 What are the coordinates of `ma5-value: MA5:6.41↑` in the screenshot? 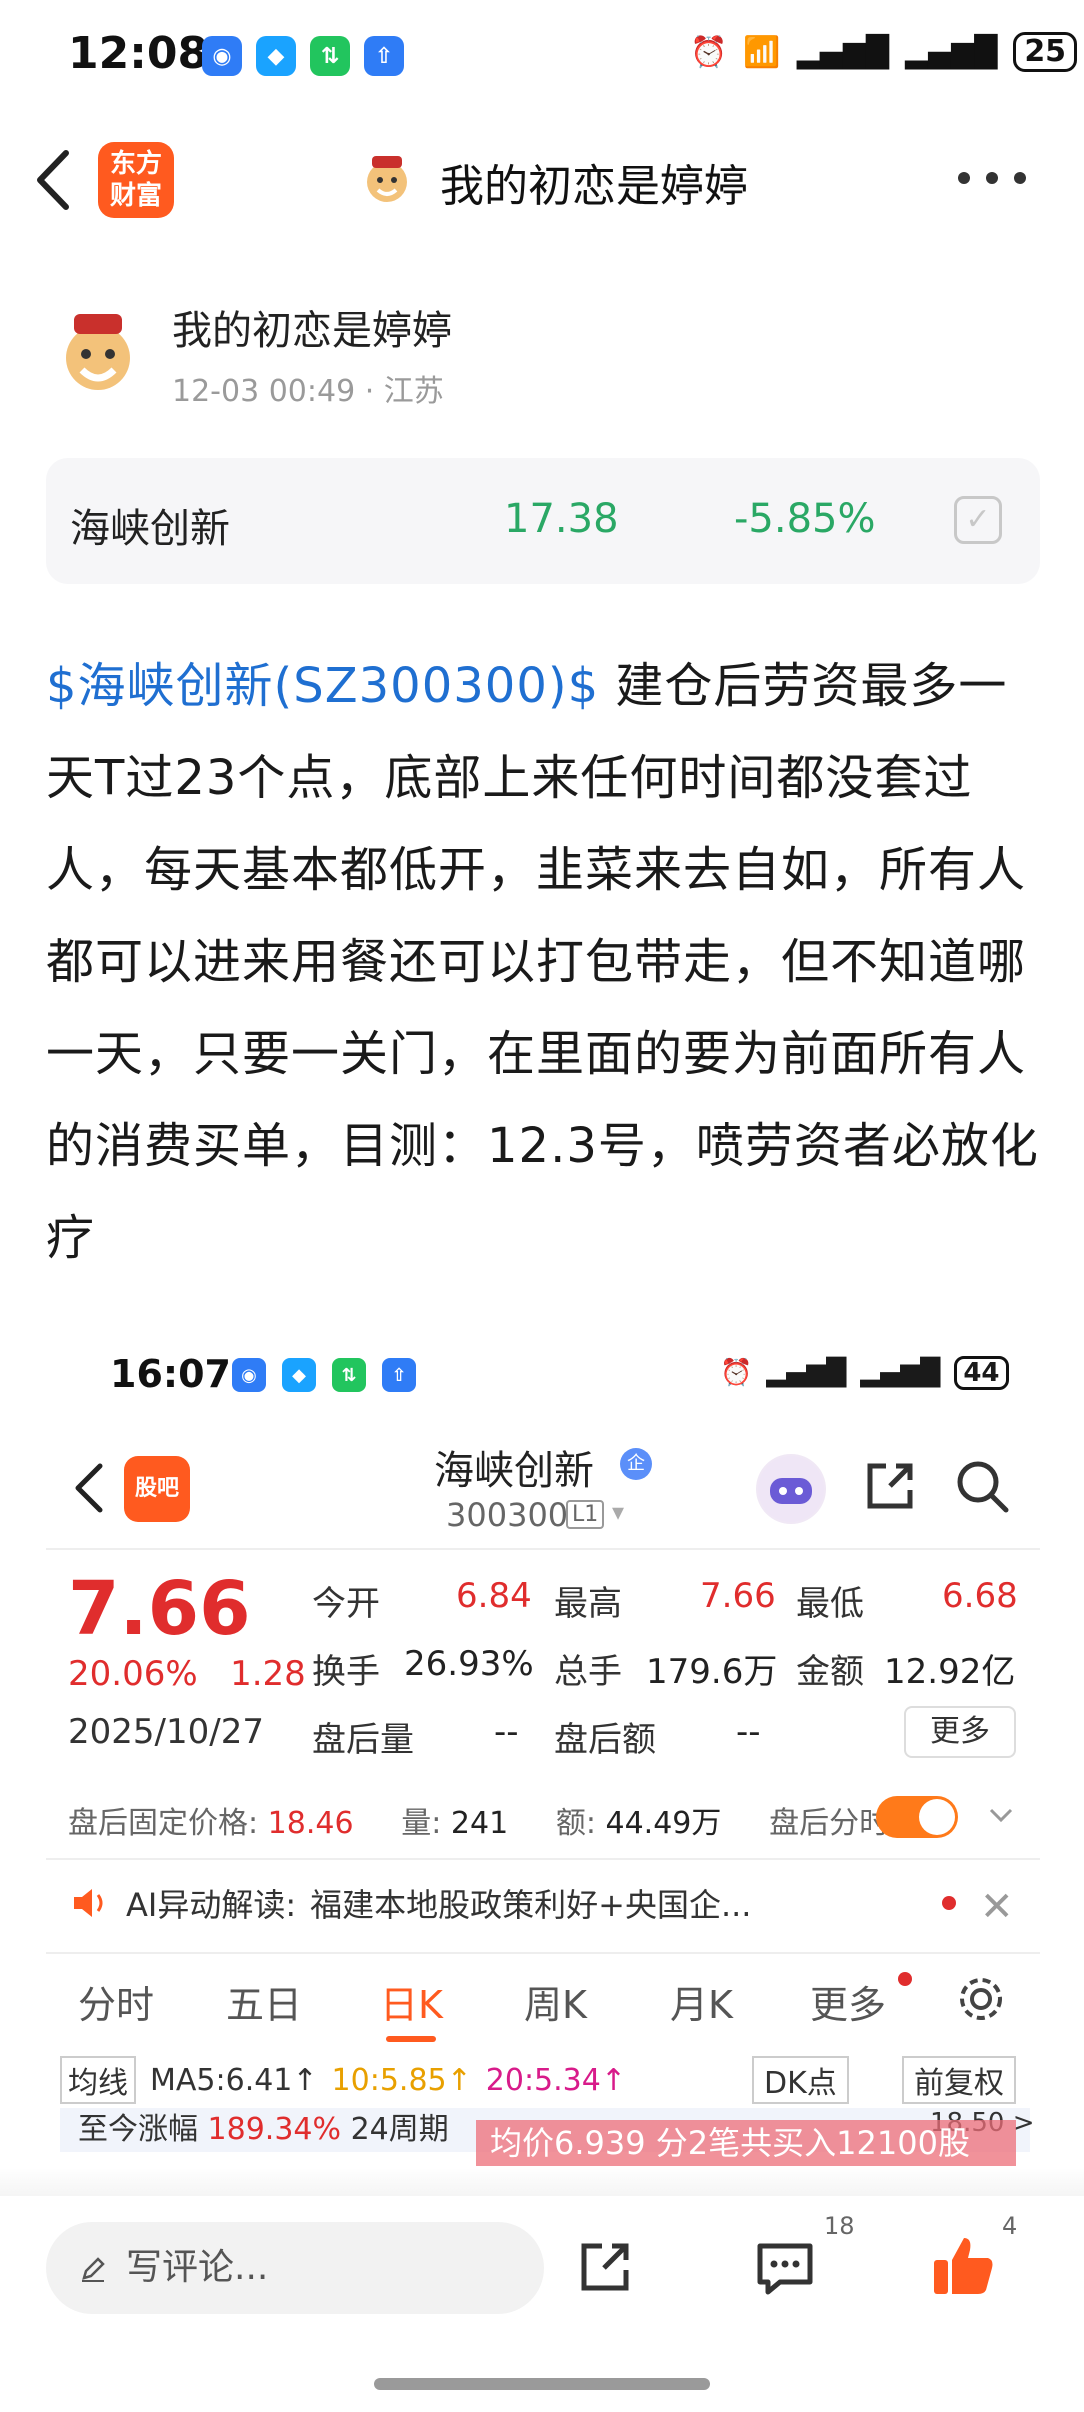 It's located at (234, 2080).